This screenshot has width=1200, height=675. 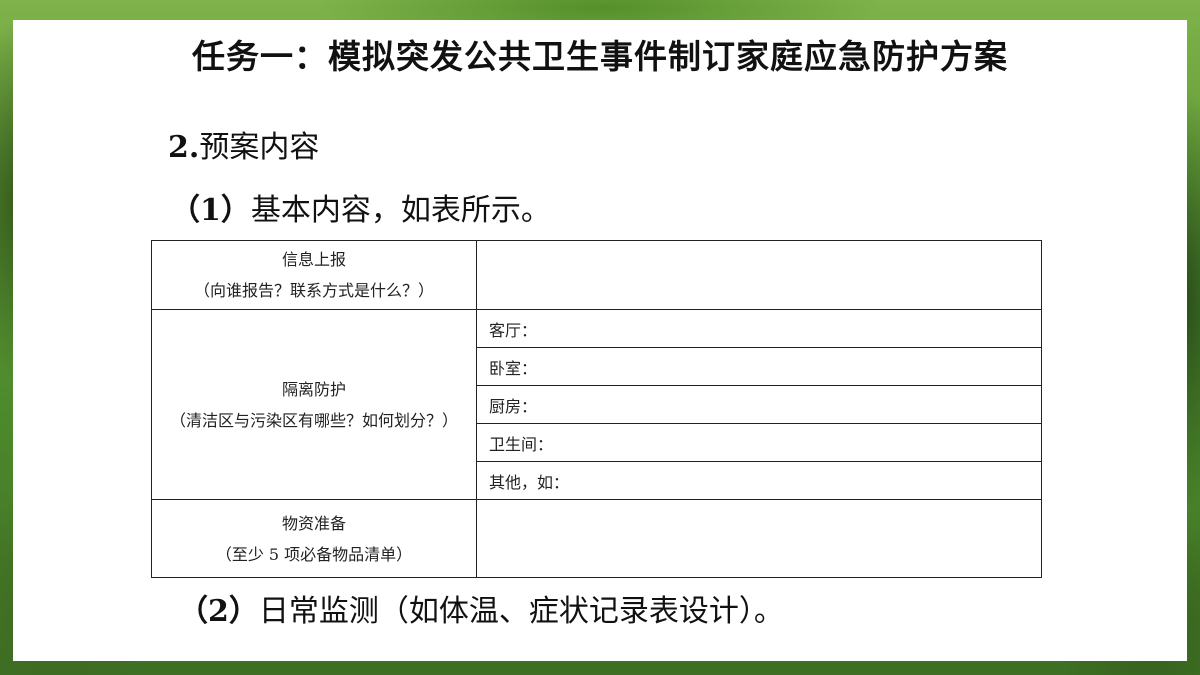 I want to click on info-label-cell: 信息上报 （向谁报告？联系方式是什么？）, so click(x=314, y=275).